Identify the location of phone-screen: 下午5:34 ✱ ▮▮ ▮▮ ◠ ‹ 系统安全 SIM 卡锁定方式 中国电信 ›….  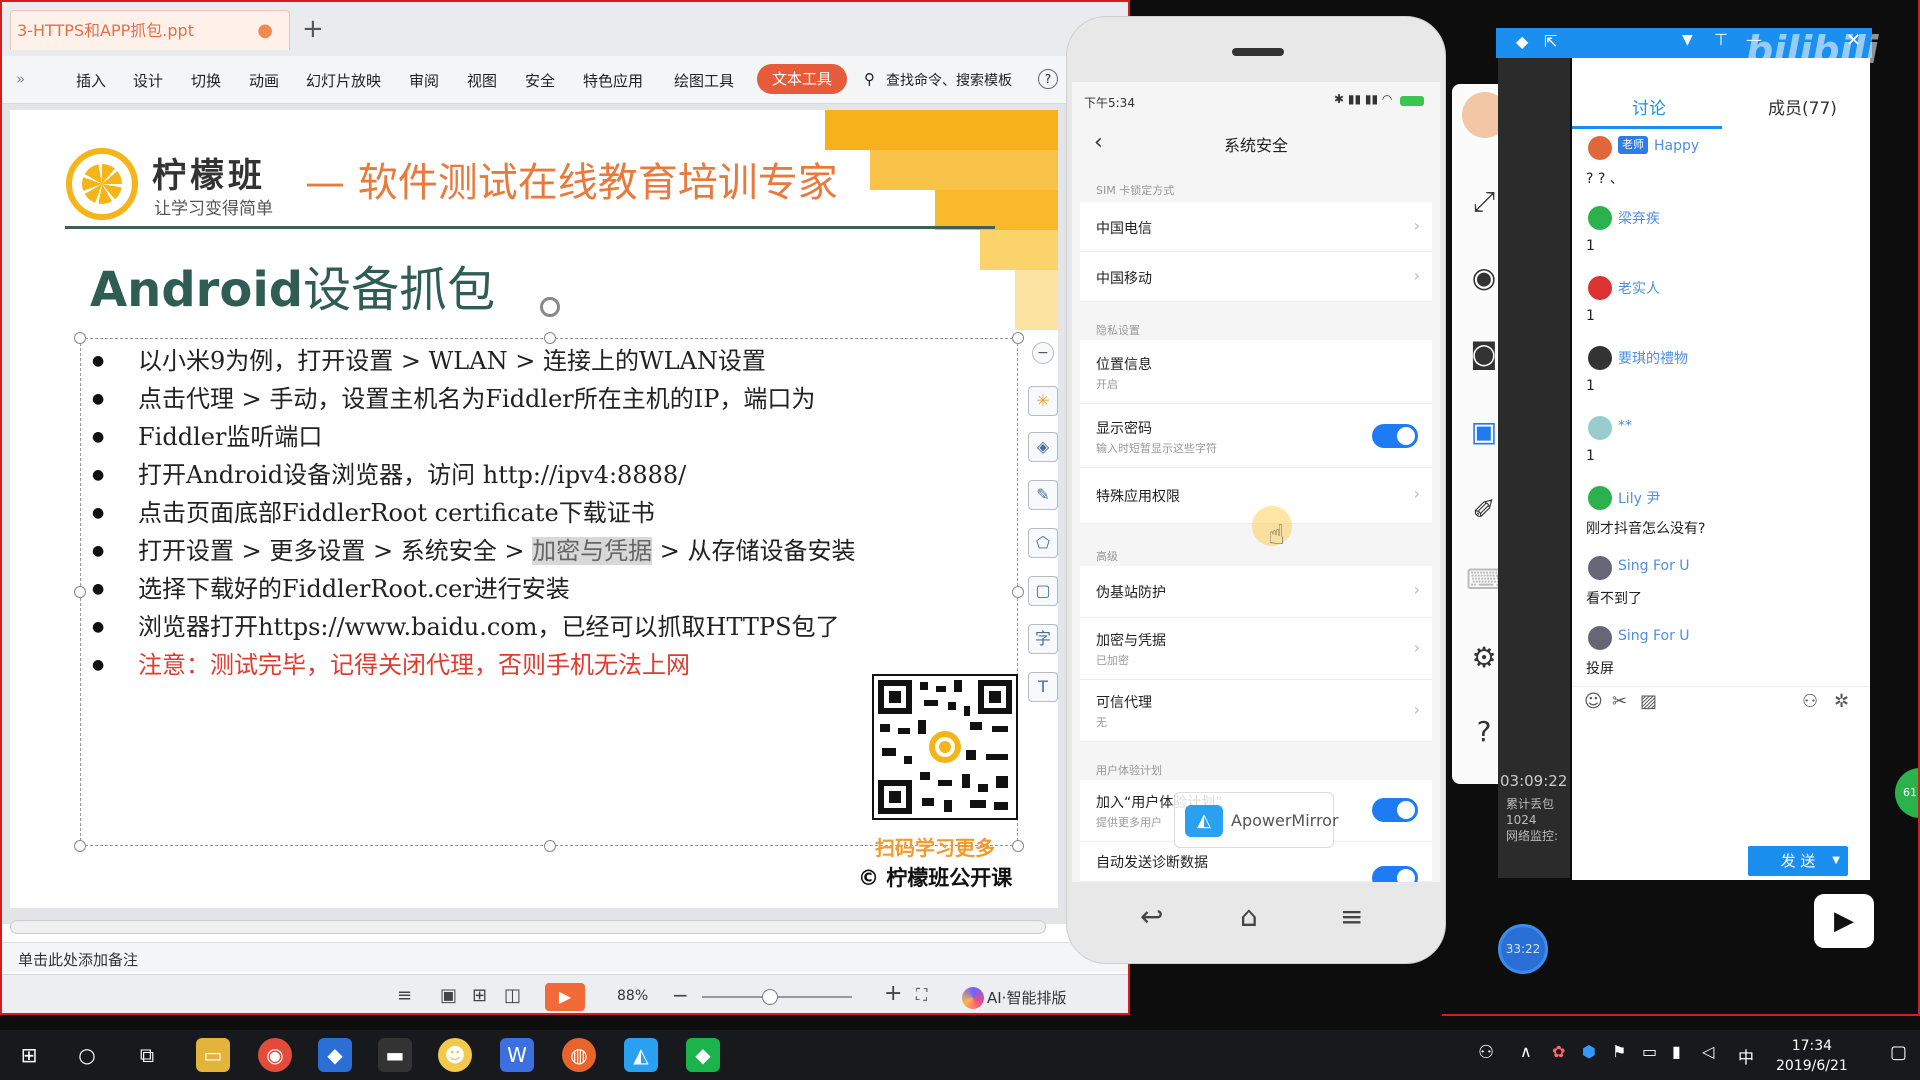
(1256, 482).